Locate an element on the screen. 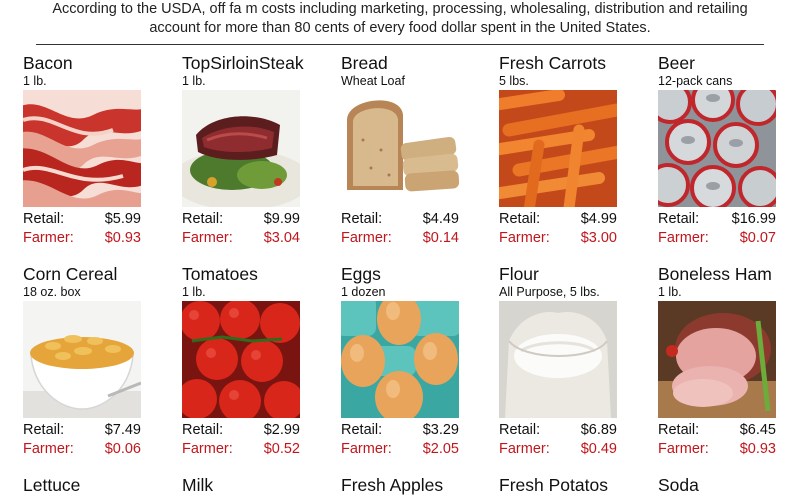  retail-price: $3.29 is located at coordinates (440, 430).